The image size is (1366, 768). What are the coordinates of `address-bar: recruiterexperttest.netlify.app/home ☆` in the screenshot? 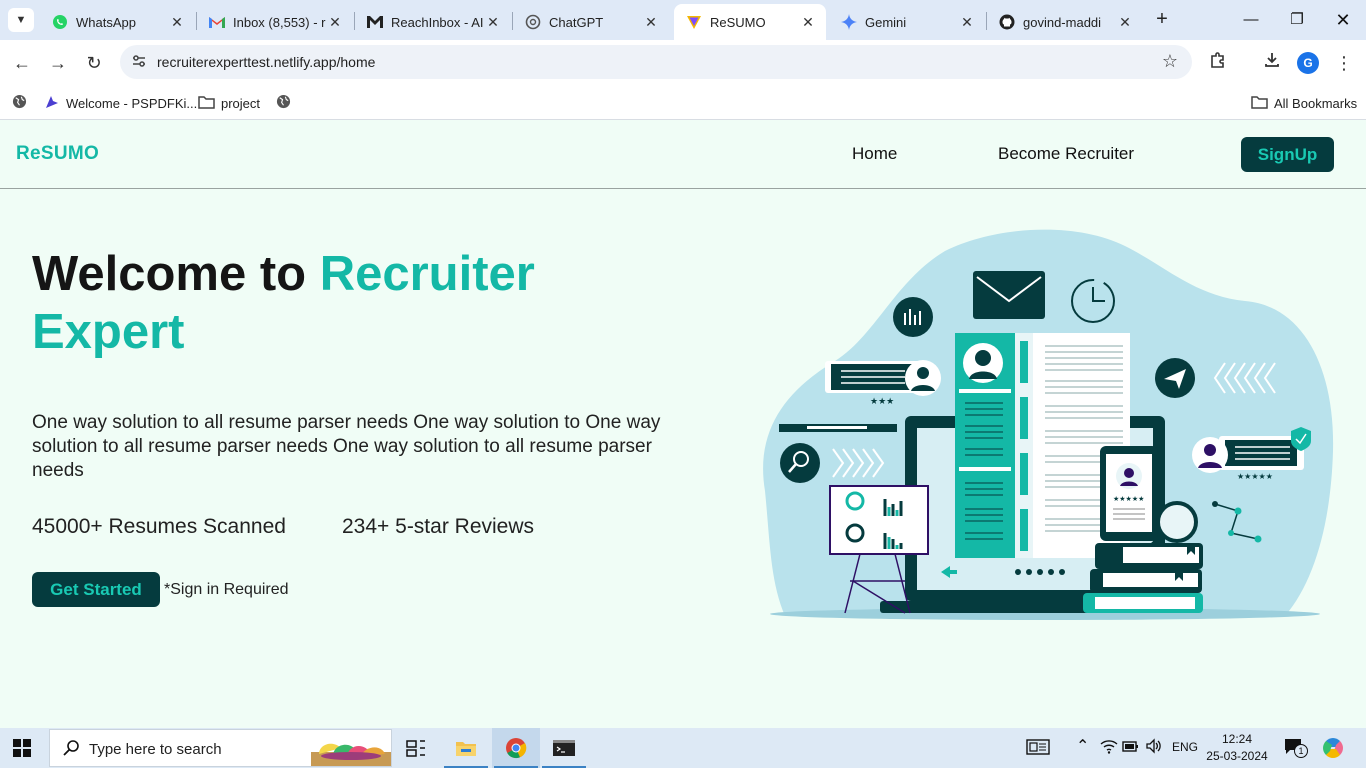 It's located at (656, 62).